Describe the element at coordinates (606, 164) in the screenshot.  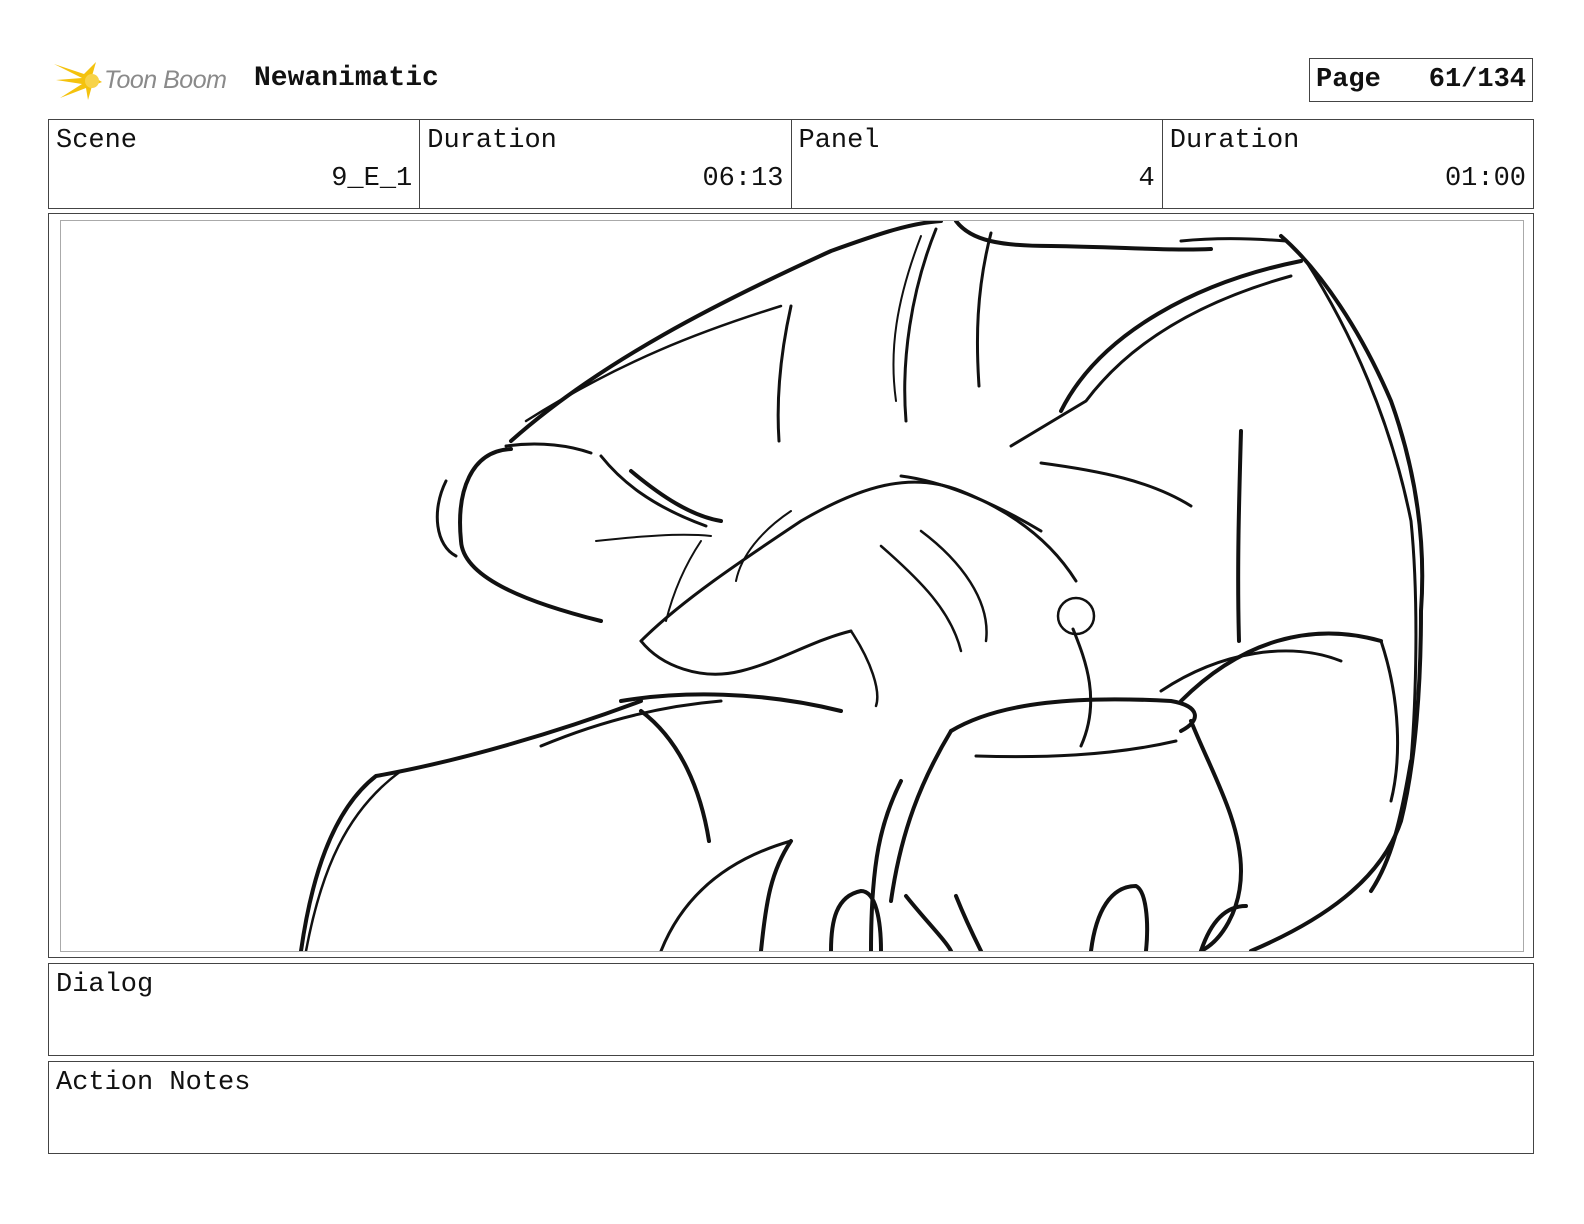
I see `scene-duration-cell: Duration 06:13` at that location.